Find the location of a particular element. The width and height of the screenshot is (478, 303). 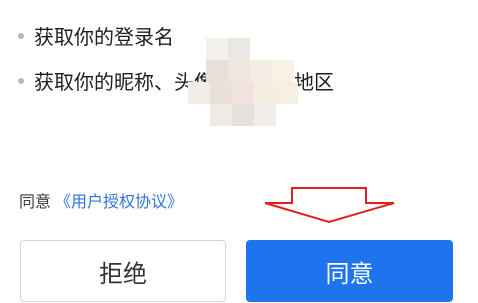

agreement-prefix: 同意 is located at coordinates (35, 201).